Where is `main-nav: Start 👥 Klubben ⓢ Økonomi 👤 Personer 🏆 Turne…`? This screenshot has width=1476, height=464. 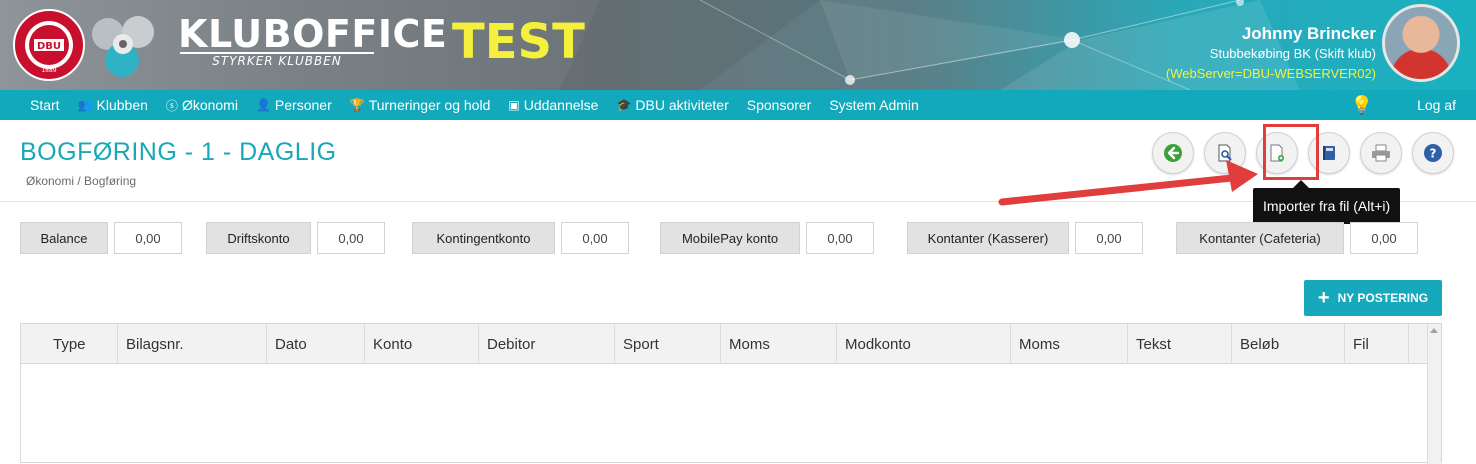 main-nav: Start 👥 Klubben ⓢ Økonomi 👤 Personer 🏆 Turne… is located at coordinates (738, 105).